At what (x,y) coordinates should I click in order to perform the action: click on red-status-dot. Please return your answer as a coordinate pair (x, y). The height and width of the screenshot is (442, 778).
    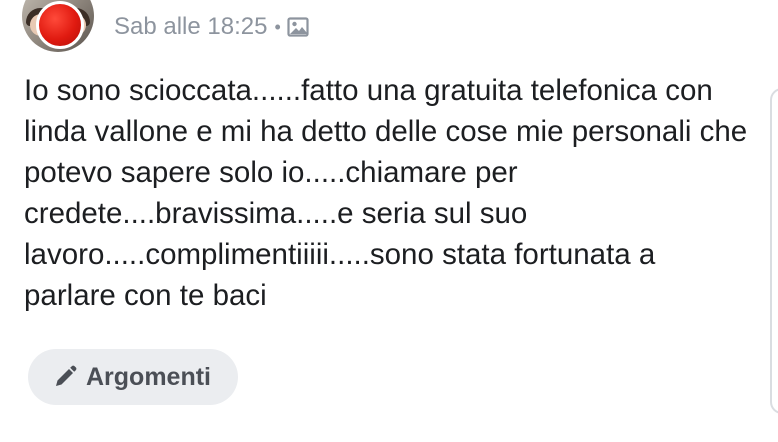
    Looking at the image, I should click on (60, 25).